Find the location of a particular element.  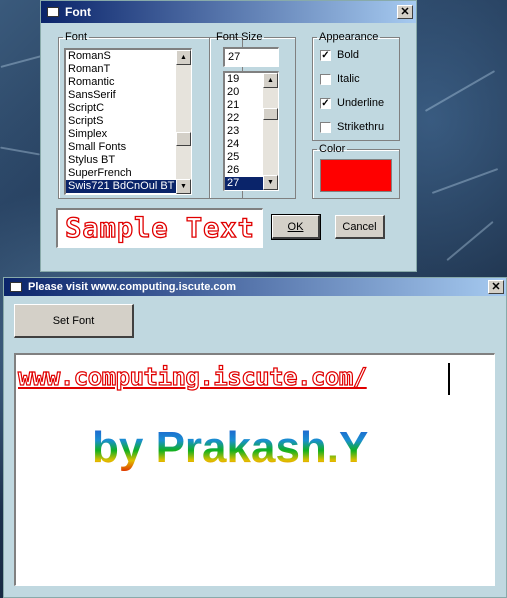

text-caret is located at coordinates (449, 379).